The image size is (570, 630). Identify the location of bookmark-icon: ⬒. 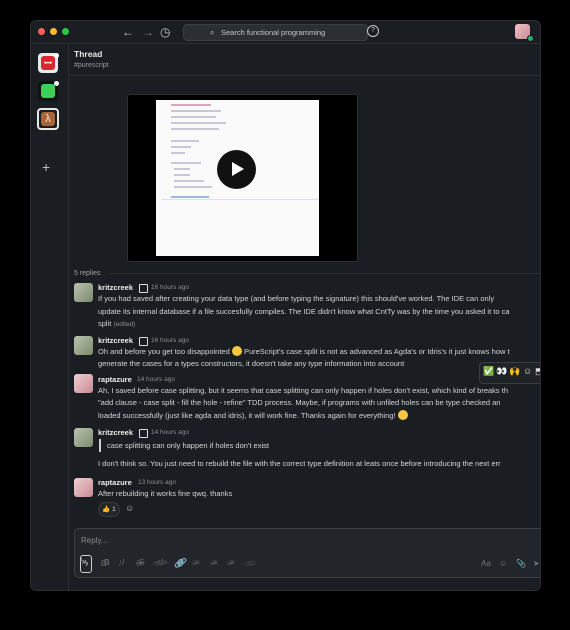
(537, 371).